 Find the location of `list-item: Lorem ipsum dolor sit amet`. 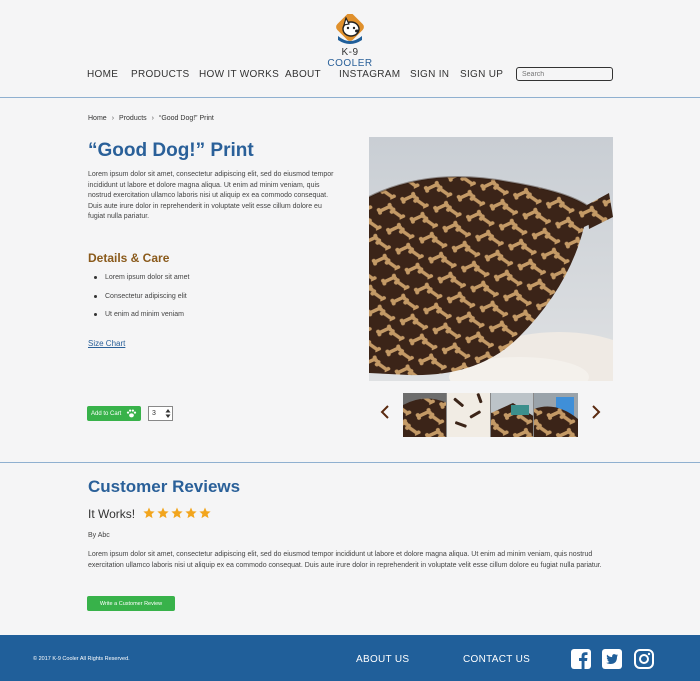

list-item: Lorem ipsum dolor sit amet is located at coordinates (141, 283).